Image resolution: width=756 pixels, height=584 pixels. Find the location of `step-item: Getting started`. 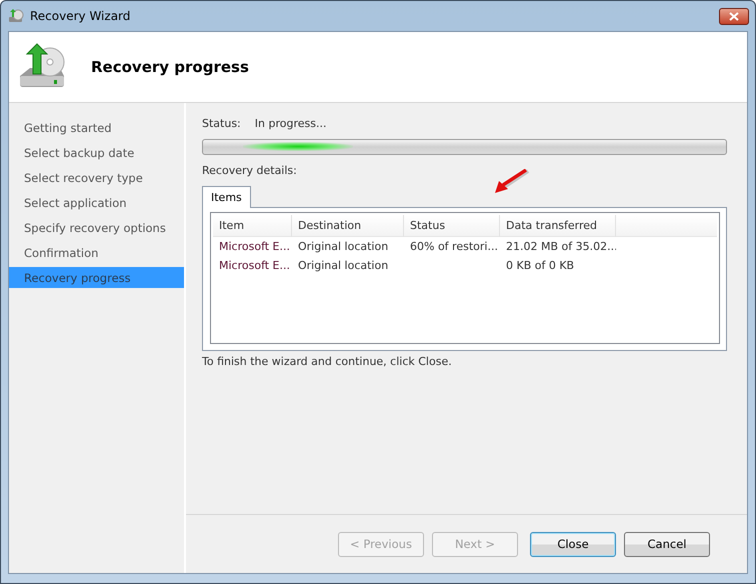

step-item: Getting started is located at coordinates (96, 127).